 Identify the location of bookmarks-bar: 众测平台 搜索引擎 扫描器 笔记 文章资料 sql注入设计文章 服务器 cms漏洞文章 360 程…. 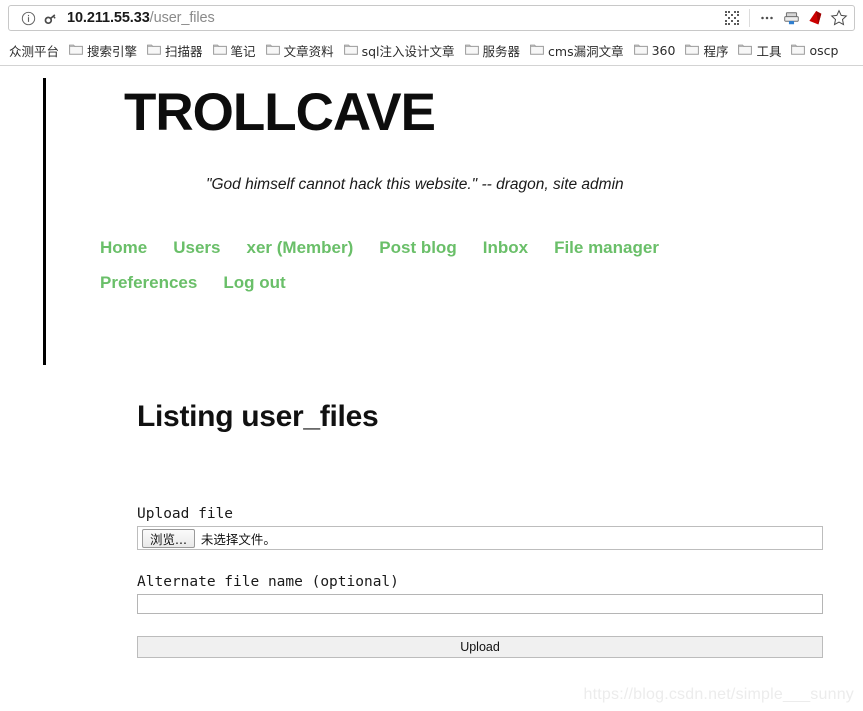
(431, 50).